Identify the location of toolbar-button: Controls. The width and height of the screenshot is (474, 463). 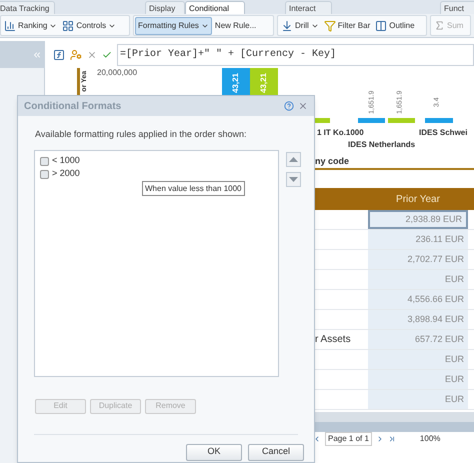
(89, 25).